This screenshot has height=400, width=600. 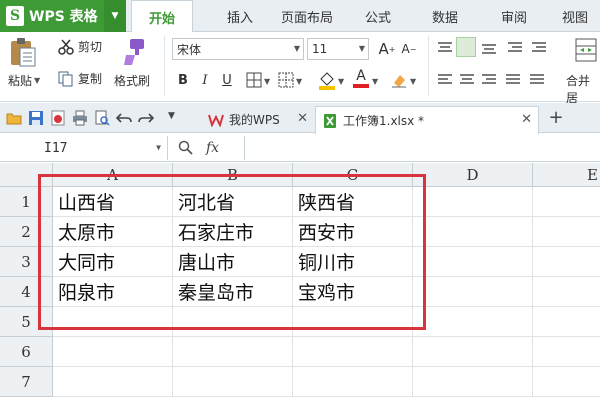 What do you see at coordinates (26, 232) in the screenshot?
I see `row-header-2: 2` at bounding box center [26, 232].